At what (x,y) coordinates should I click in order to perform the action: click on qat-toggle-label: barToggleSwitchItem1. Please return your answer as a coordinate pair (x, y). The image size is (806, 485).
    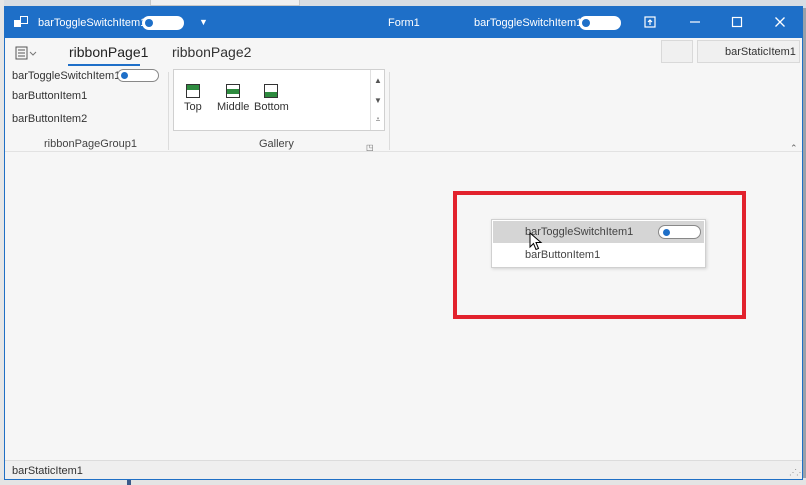
    Looking at the image, I should click on (92, 23).